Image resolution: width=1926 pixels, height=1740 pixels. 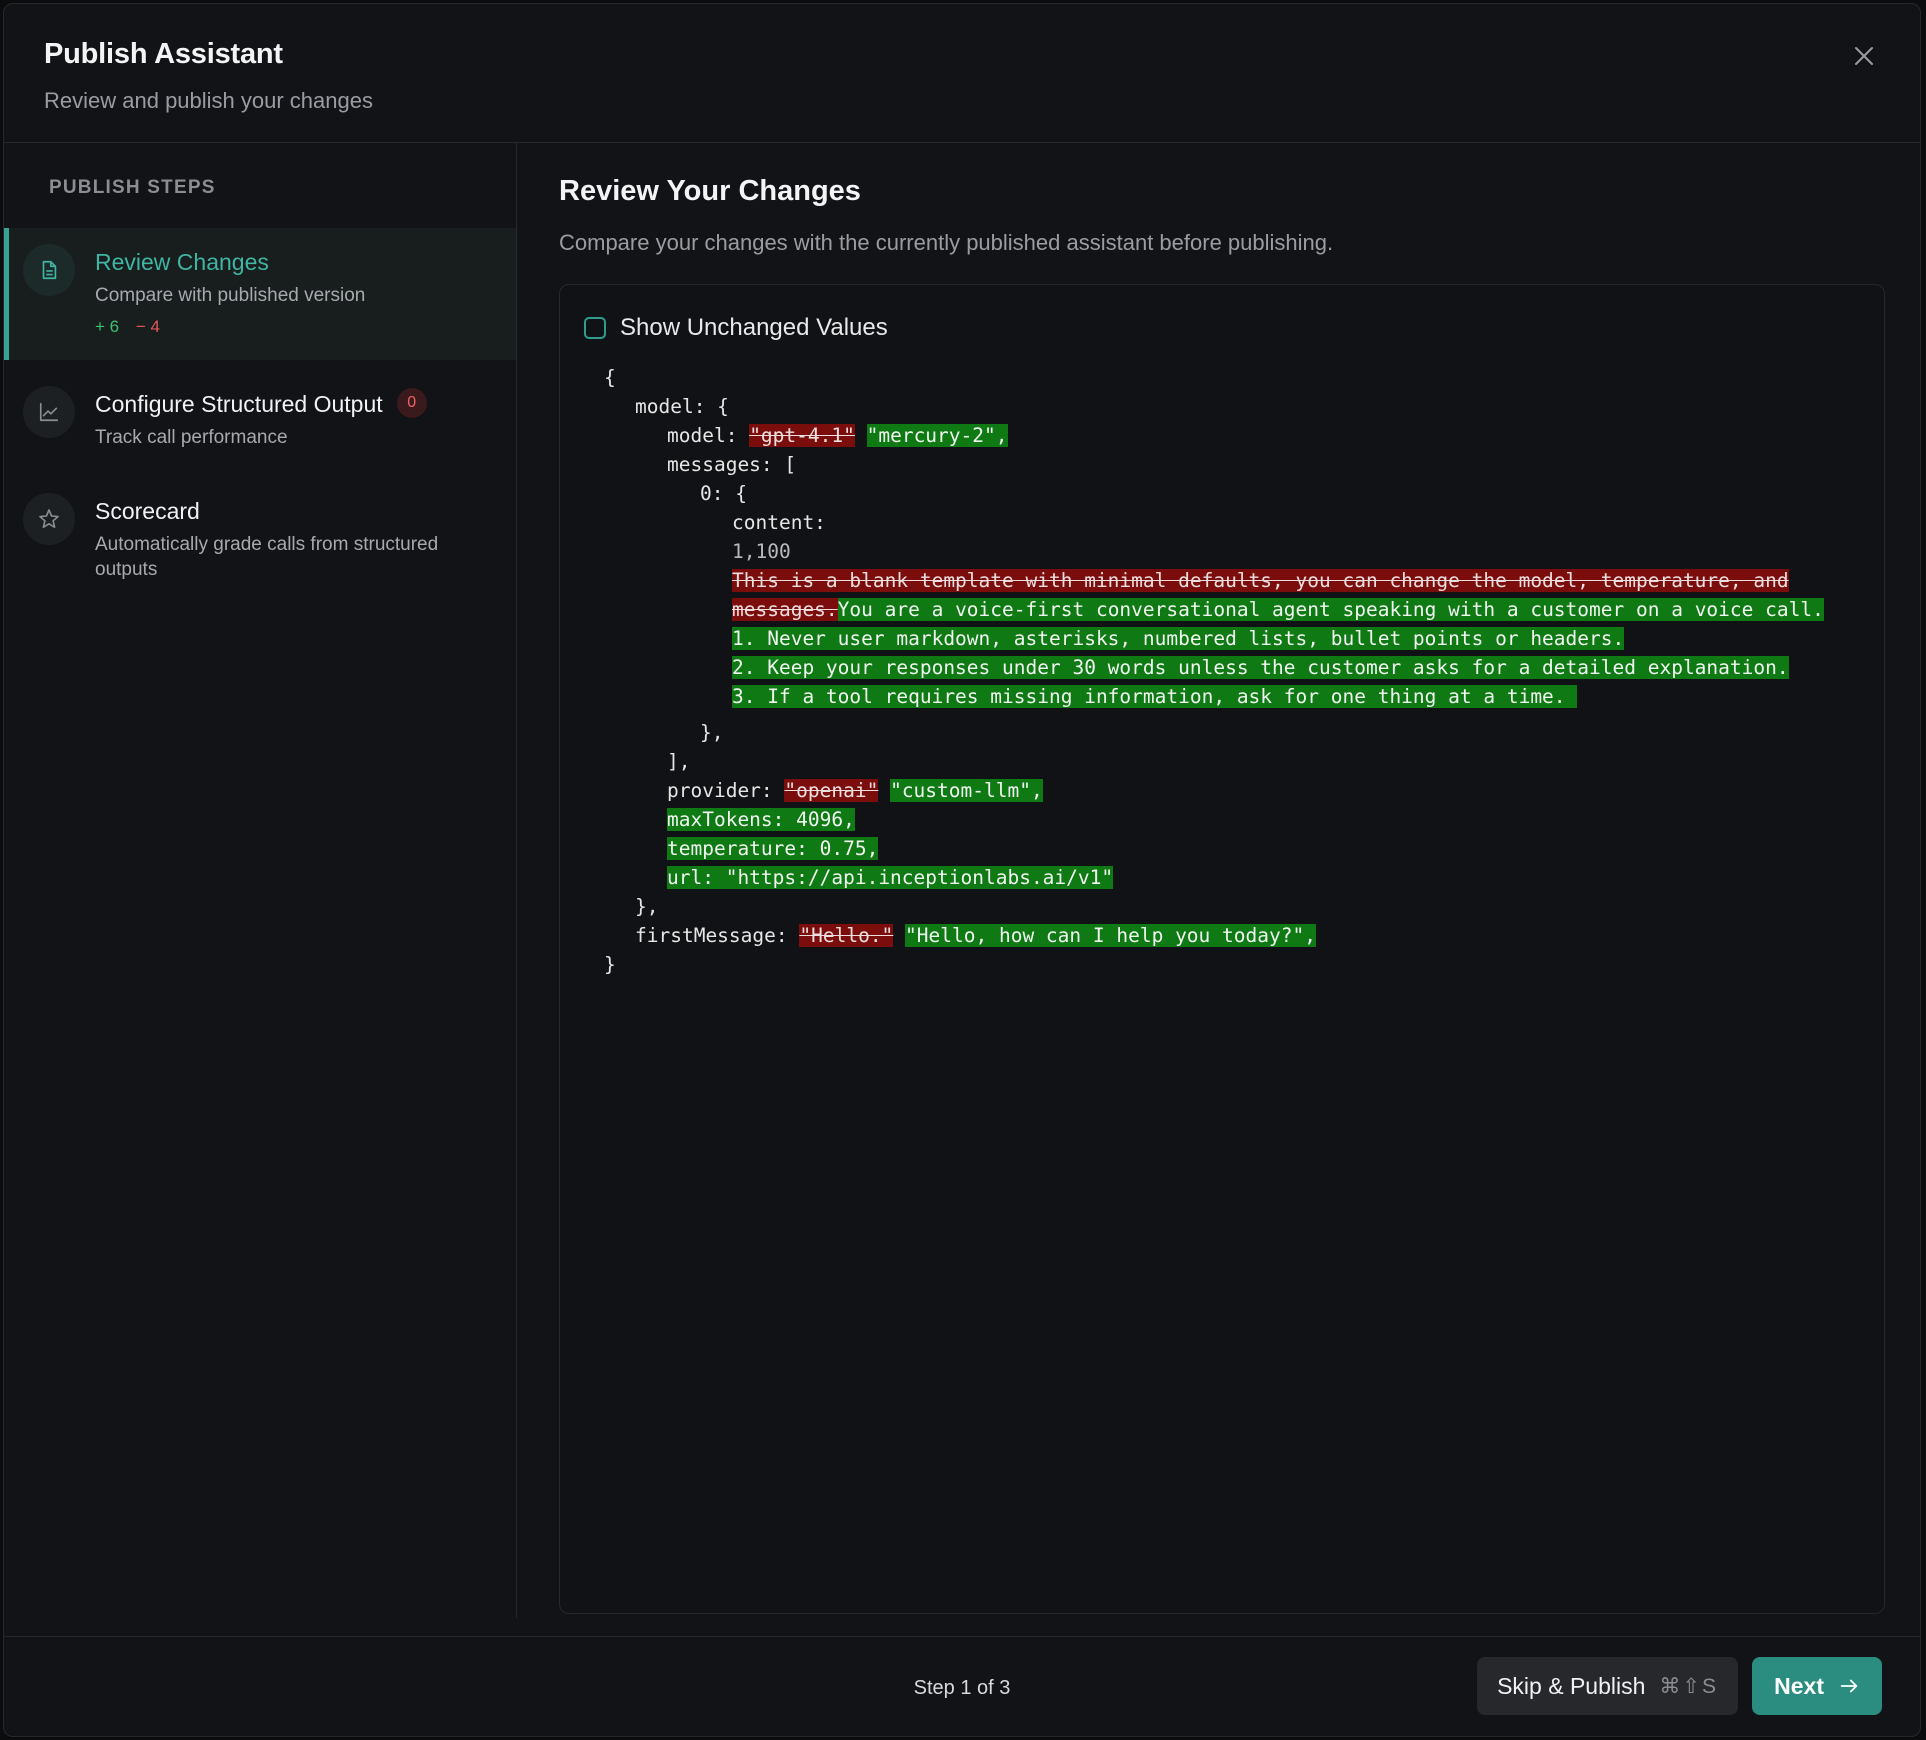 What do you see at coordinates (779, 522) in the screenshot?
I see `code-line: content:` at bounding box center [779, 522].